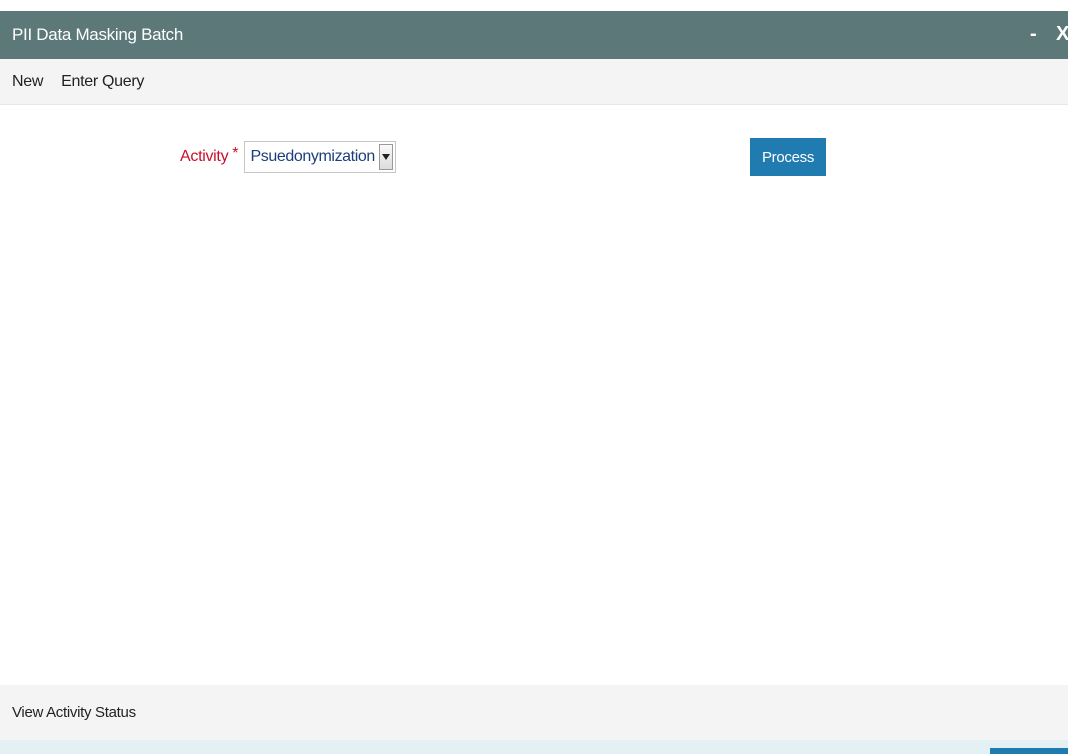 The width and height of the screenshot is (1068, 754). What do you see at coordinates (235, 153) in the screenshot?
I see `required-marker: *` at bounding box center [235, 153].